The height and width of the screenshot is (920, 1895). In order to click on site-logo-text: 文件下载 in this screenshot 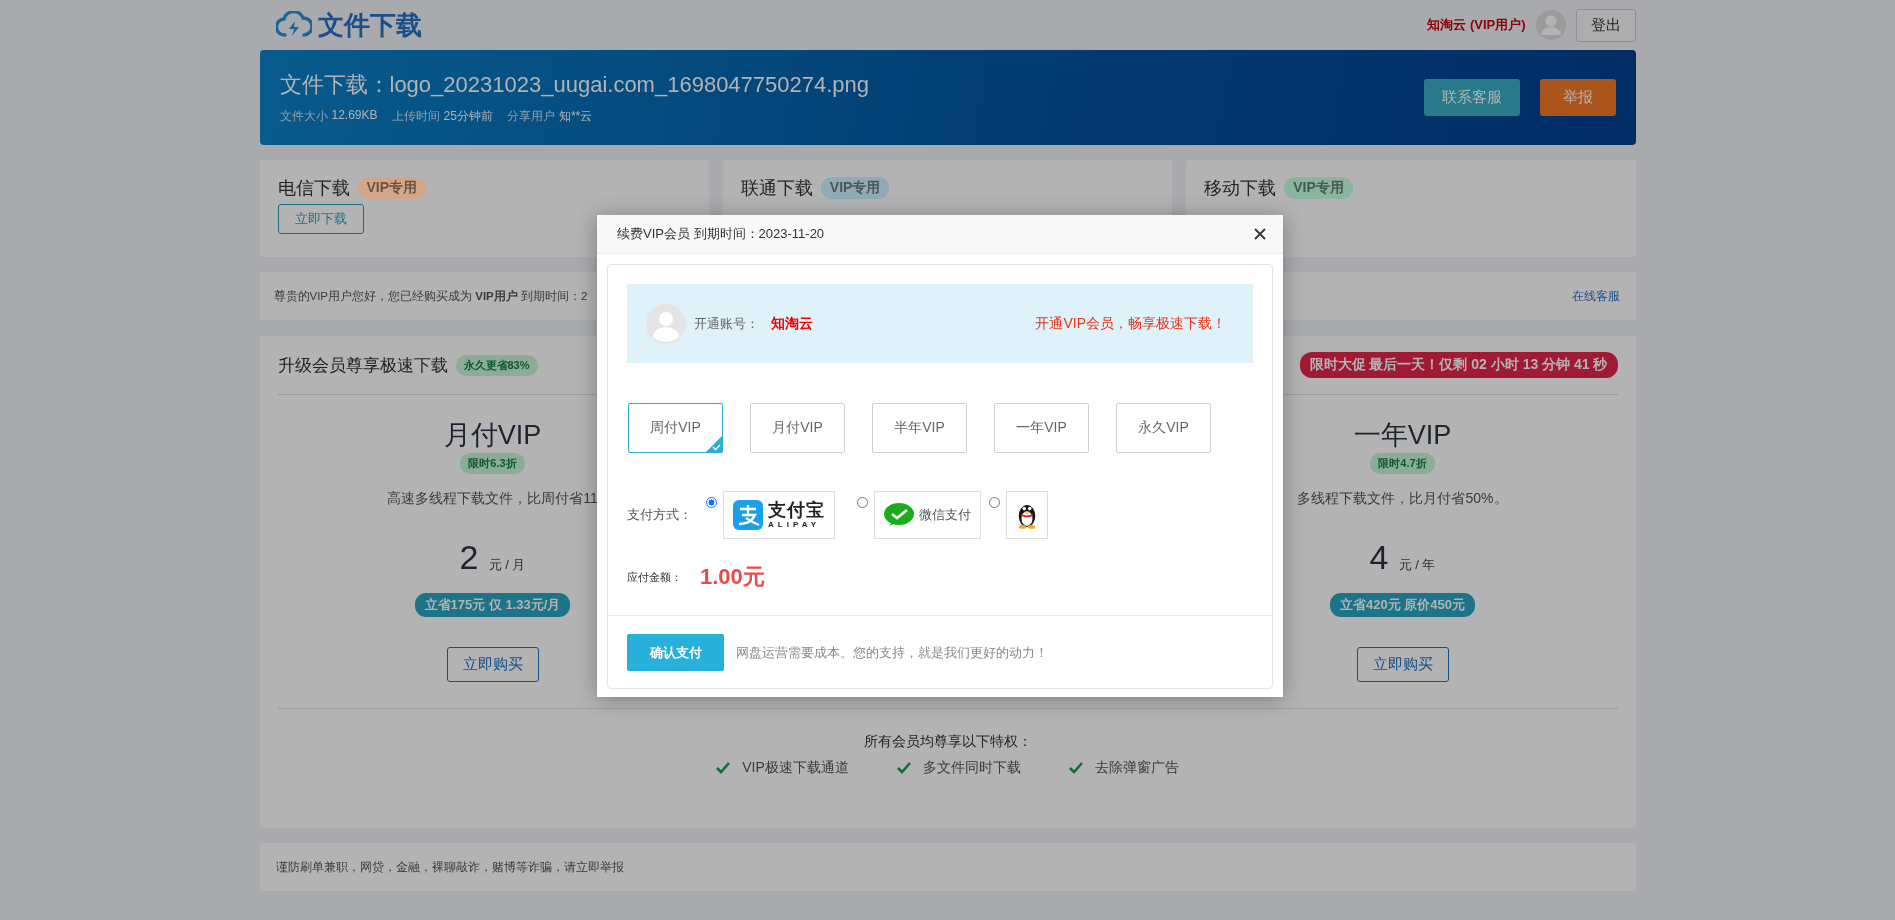, I will do `click(369, 25)`.